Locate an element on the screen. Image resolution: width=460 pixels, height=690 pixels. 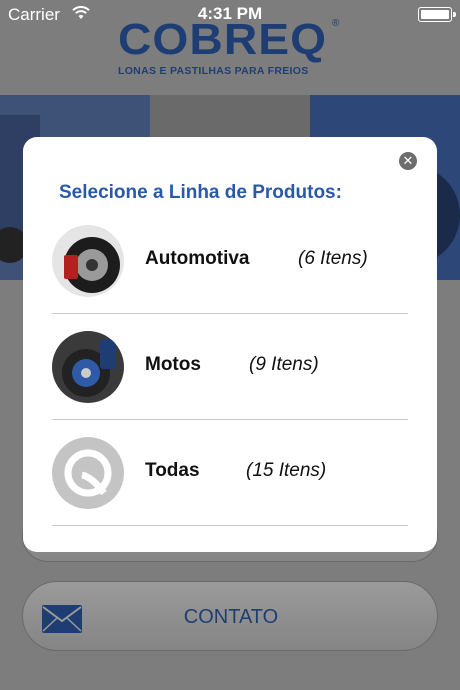
cobreq-logo: COBREQ ® LONAS E PASTILHAS PARA FREIOS is located at coordinates (233, 48).